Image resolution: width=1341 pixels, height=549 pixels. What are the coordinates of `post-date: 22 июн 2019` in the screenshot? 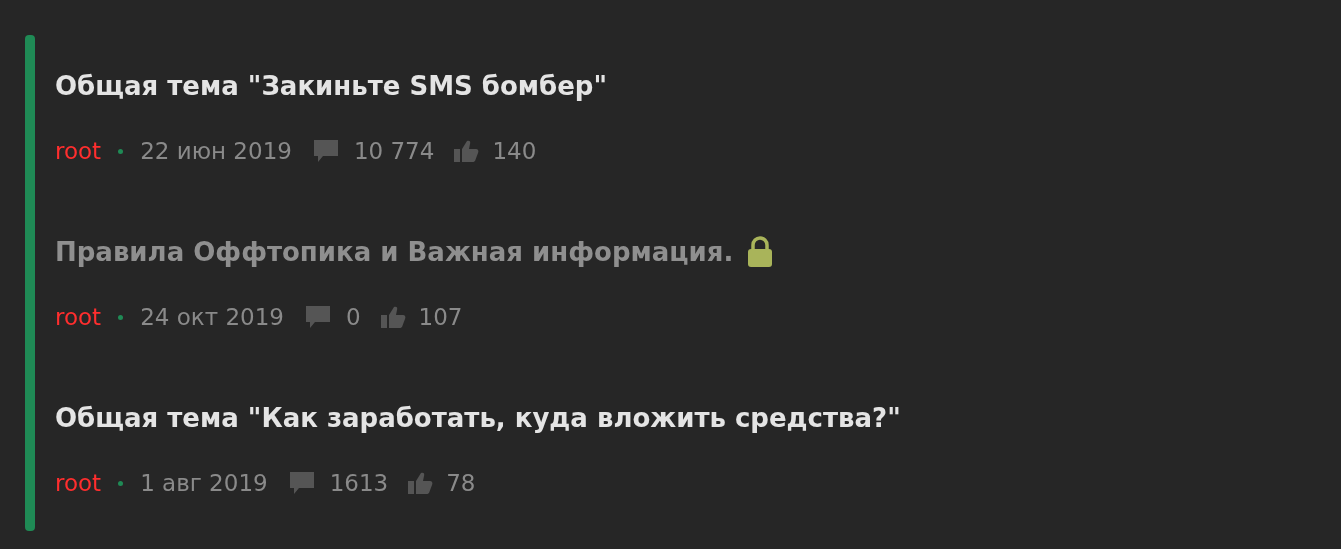 It's located at (216, 151).